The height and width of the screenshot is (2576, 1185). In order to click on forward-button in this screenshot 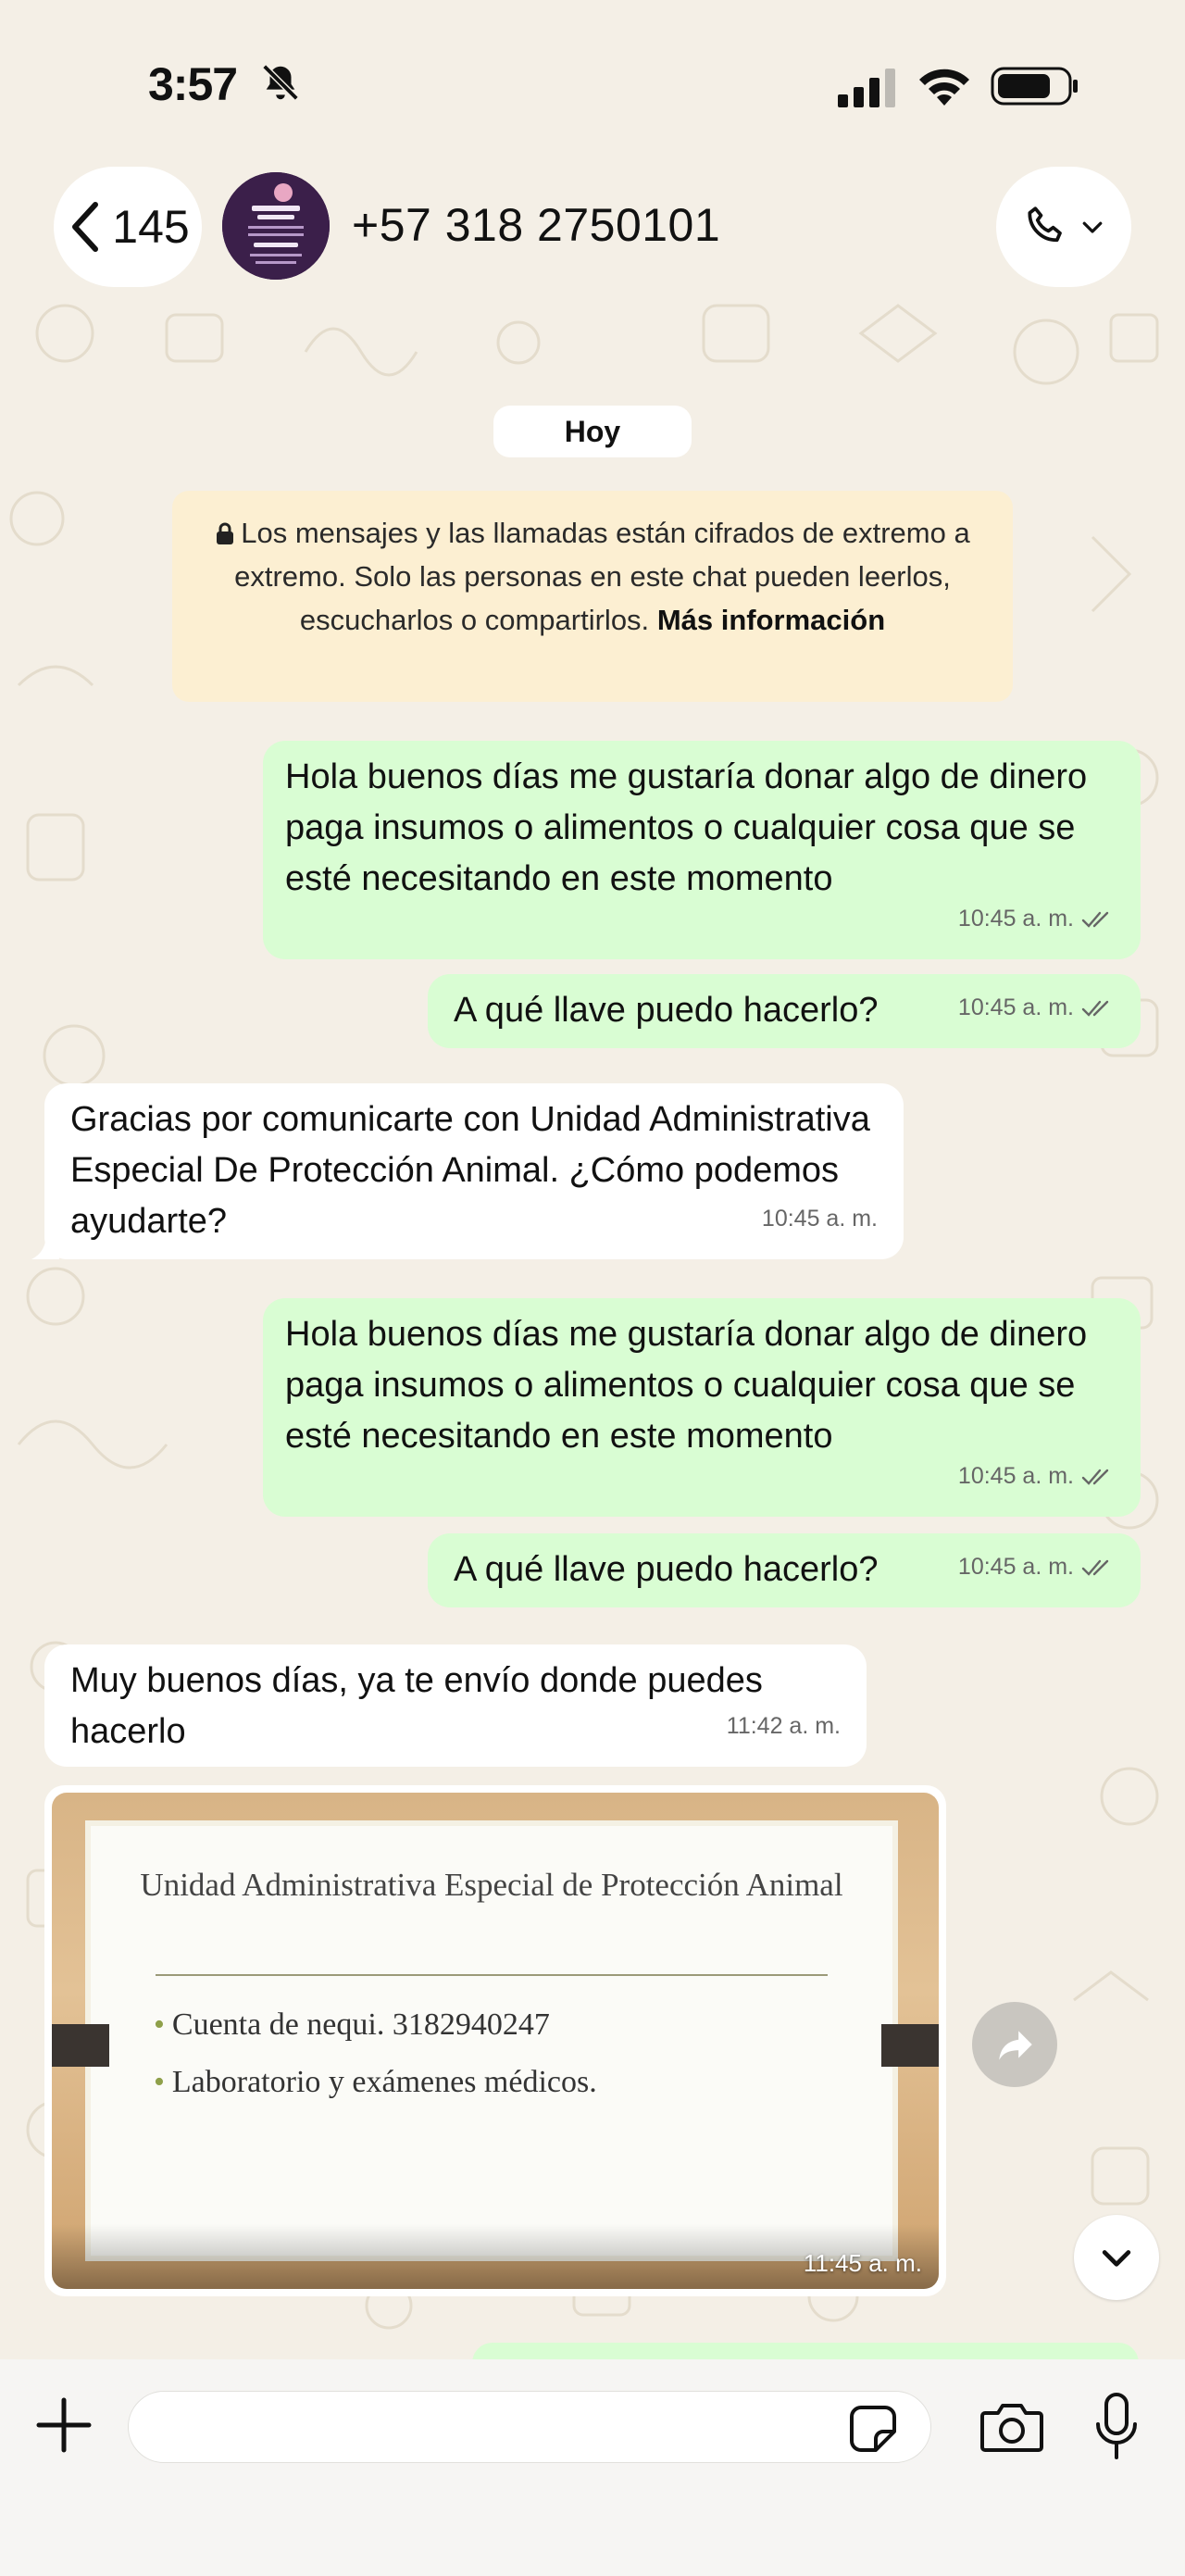, I will do `click(1014, 2044)`.